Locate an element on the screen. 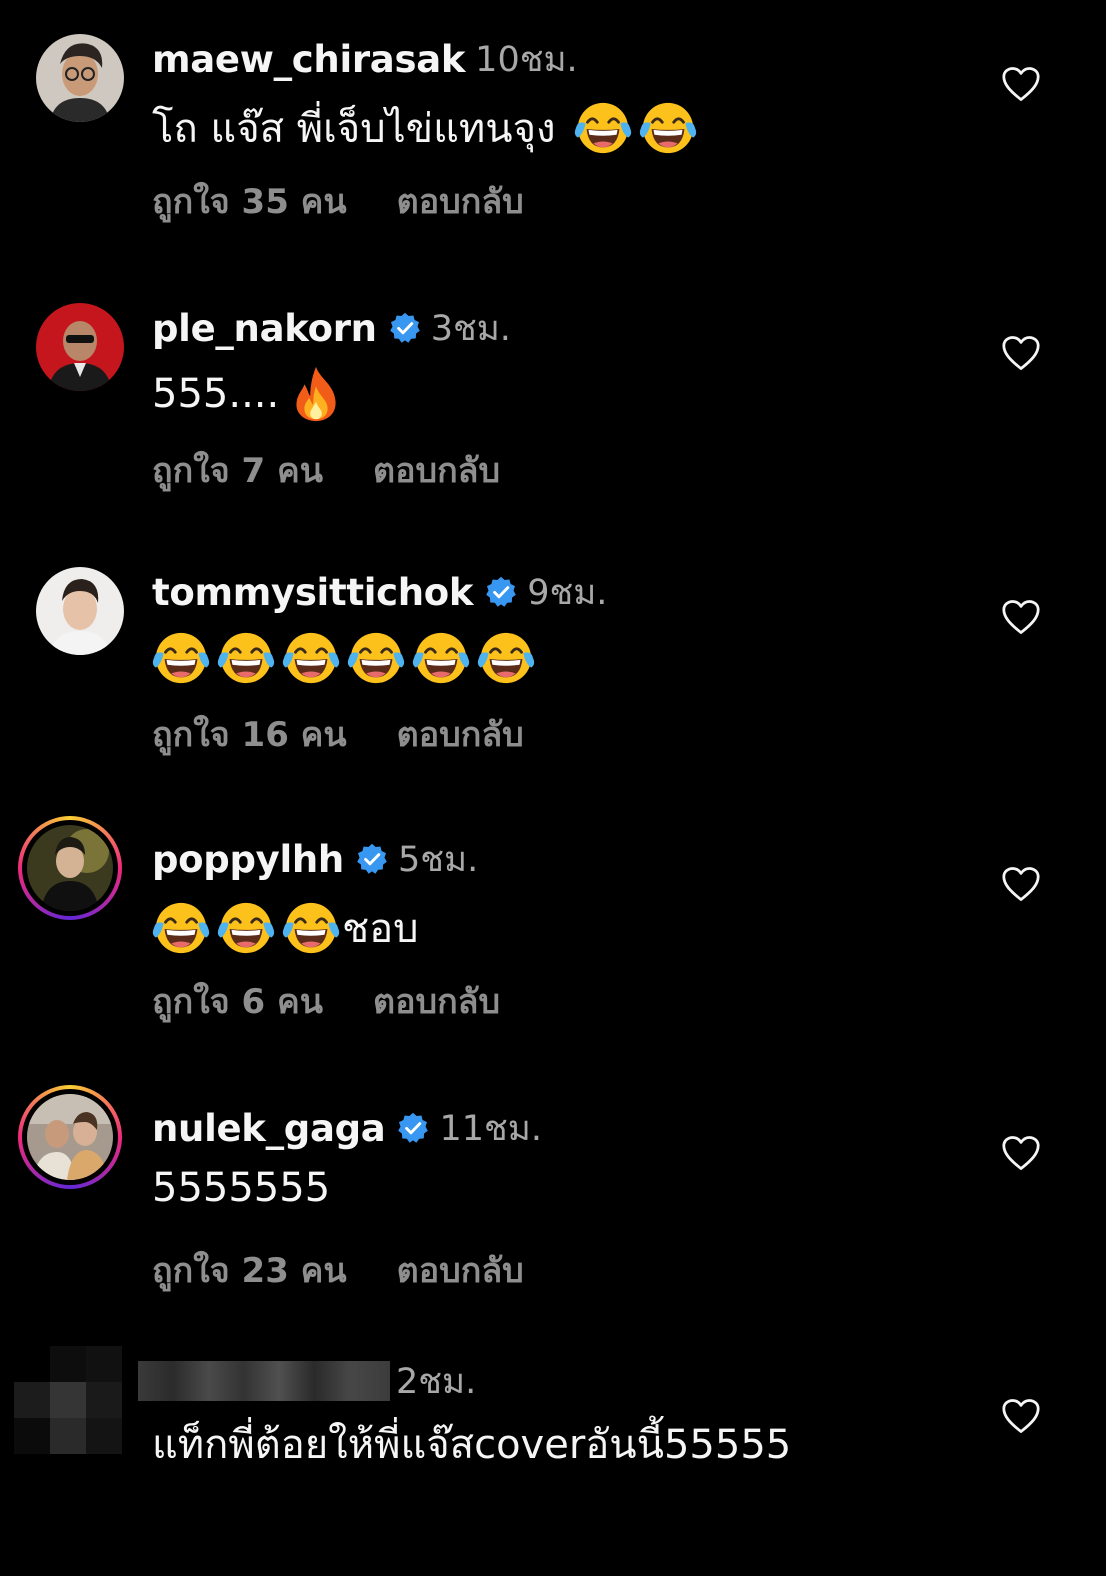  comment-timestamp: 10ชม. is located at coordinates (526, 59).